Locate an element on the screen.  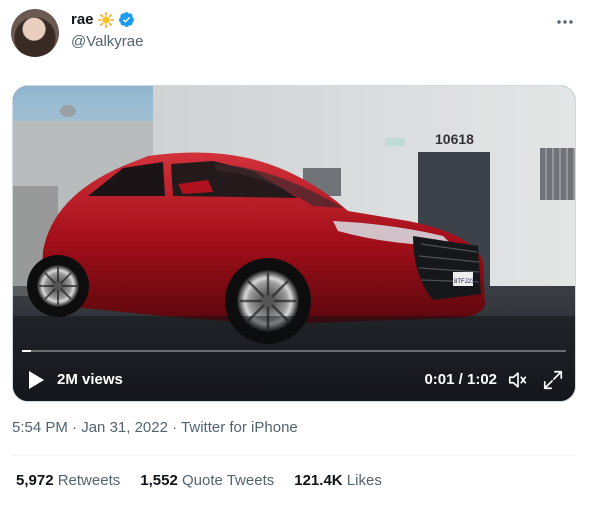
progress-fill is located at coordinates (26, 351).